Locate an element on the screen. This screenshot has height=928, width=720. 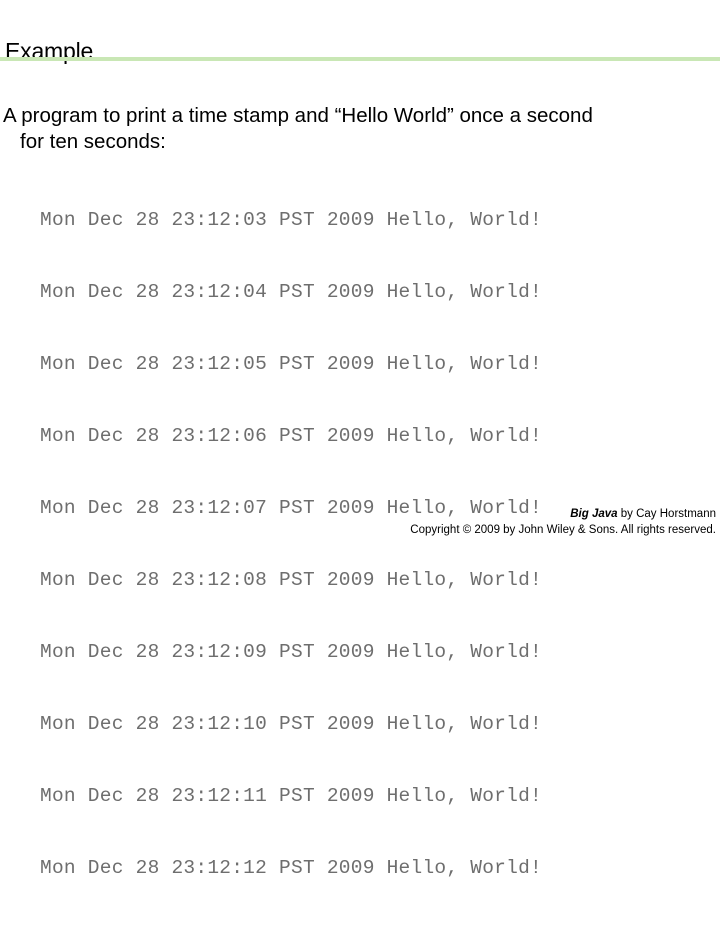
page-title: Example is located at coordinates (49, 51).